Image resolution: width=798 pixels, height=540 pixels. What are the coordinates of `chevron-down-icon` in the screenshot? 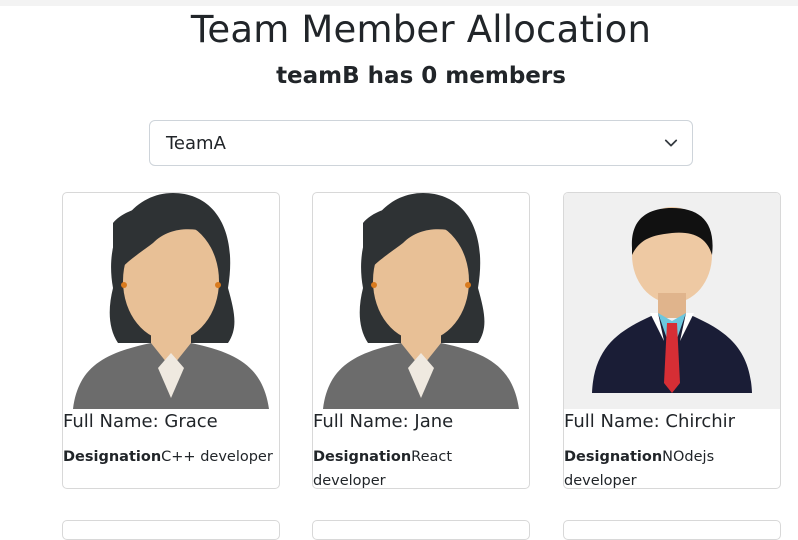 It's located at (671, 143).